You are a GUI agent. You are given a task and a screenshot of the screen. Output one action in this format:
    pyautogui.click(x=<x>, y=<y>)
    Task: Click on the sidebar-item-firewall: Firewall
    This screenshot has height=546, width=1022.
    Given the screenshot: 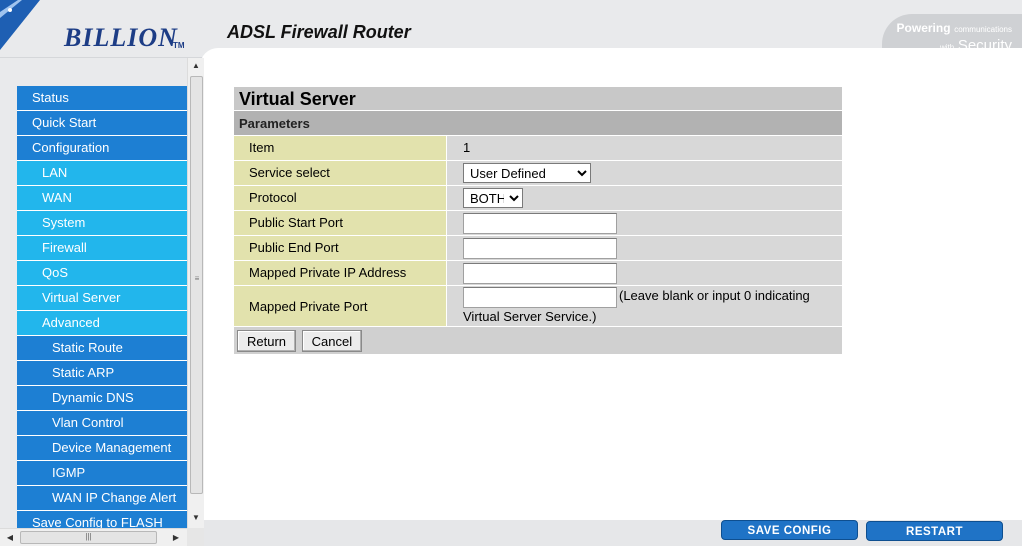 What is the action you would take?
    pyautogui.click(x=102, y=248)
    